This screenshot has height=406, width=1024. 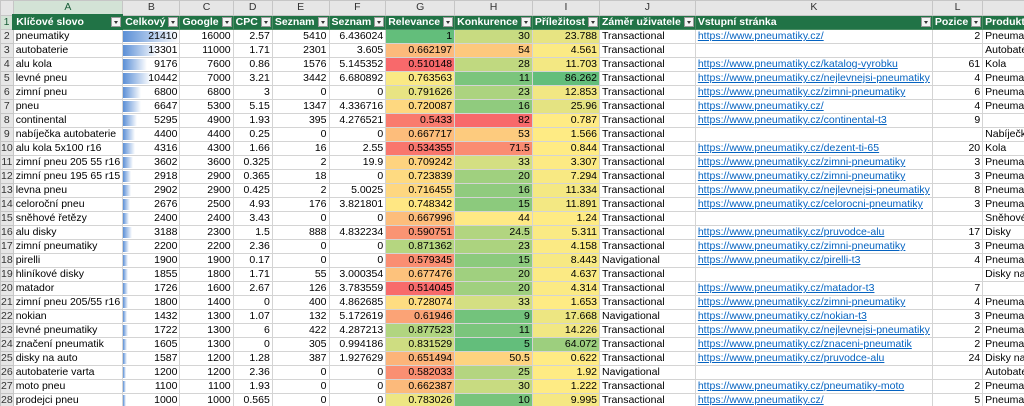 I want to click on table-cell: 0.579345, so click(x=420, y=260).